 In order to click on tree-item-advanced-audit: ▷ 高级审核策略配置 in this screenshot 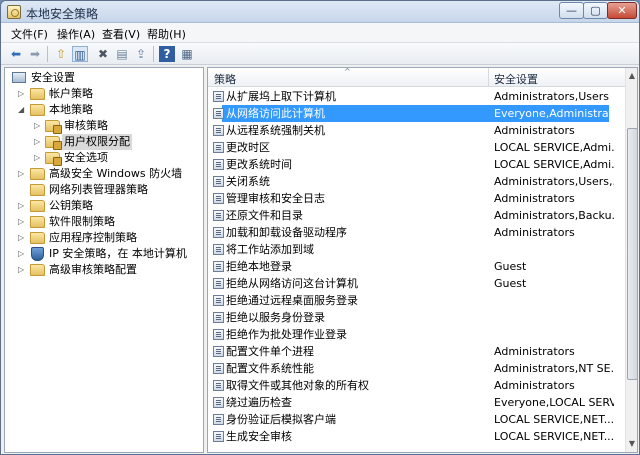, I will do `click(103, 270)`.